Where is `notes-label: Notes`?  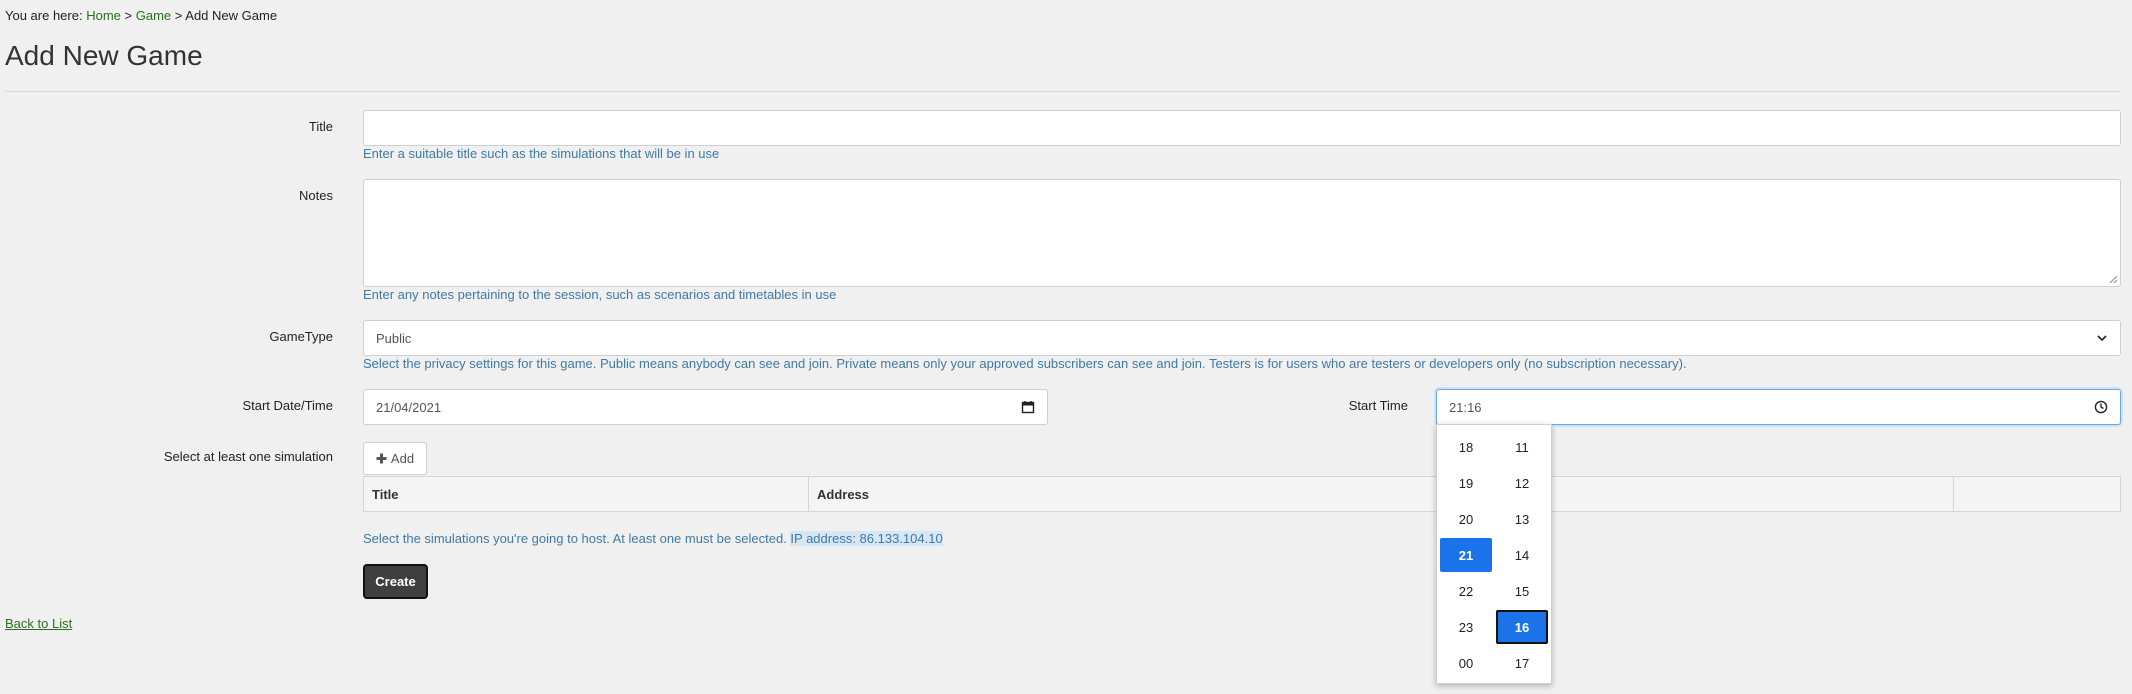
notes-label: Notes is located at coordinates (316, 195).